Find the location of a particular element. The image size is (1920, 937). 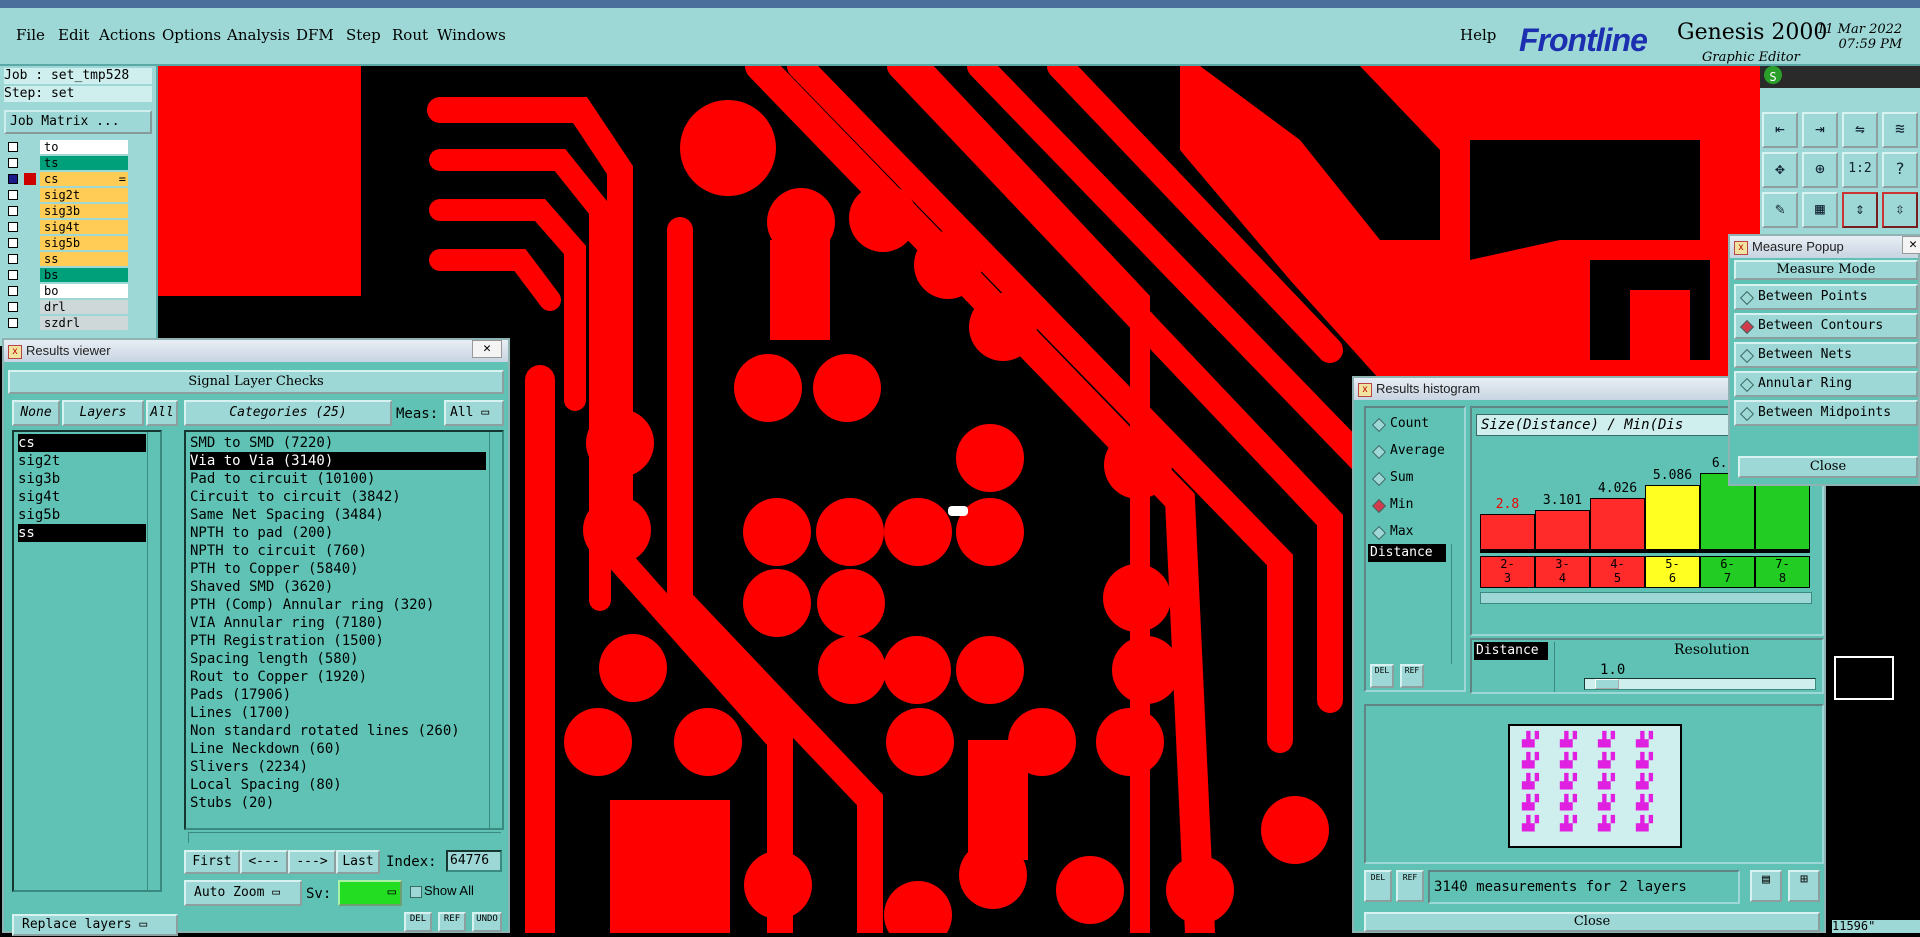

category-item: Line Neckdown (60) is located at coordinates (338, 749).